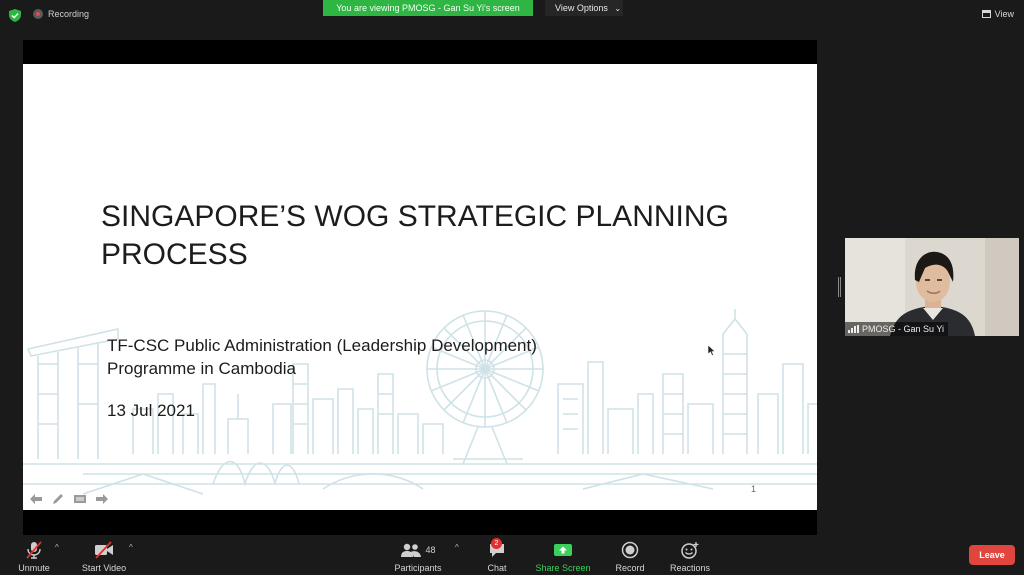  Describe the element at coordinates (563, 550) in the screenshot. I see `share-screen-icon` at that location.